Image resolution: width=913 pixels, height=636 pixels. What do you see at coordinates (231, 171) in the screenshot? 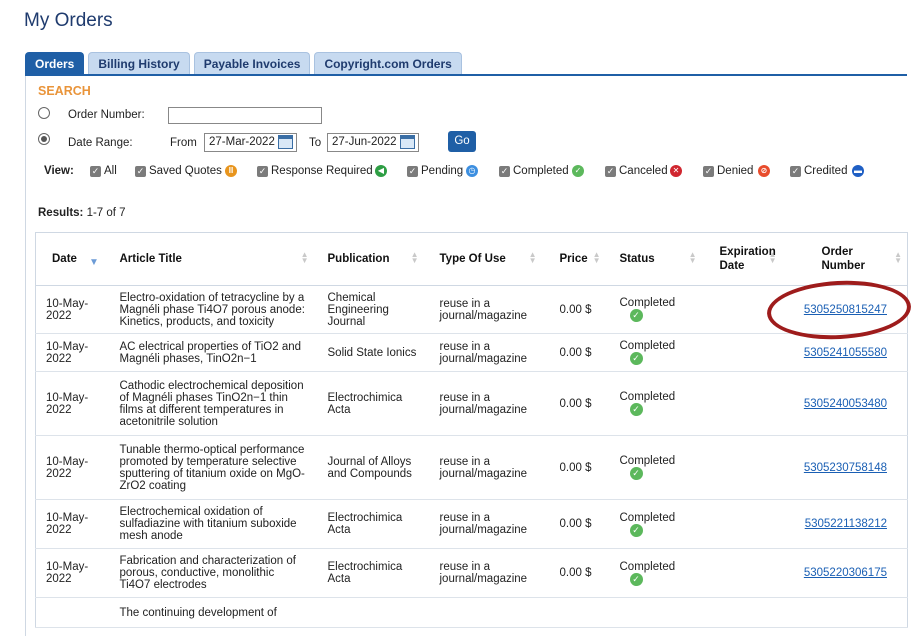
I see `pause-icon: II` at bounding box center [231, 171].